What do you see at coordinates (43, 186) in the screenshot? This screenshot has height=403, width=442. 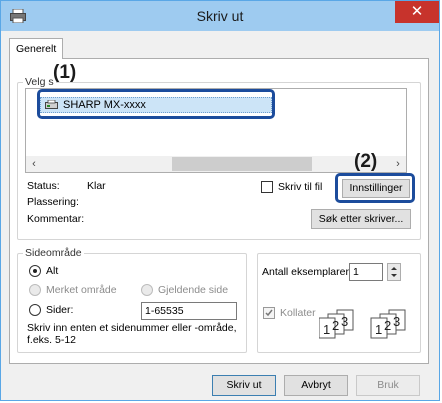 I see `status-label: Status:` at bounding box center [43, 186].